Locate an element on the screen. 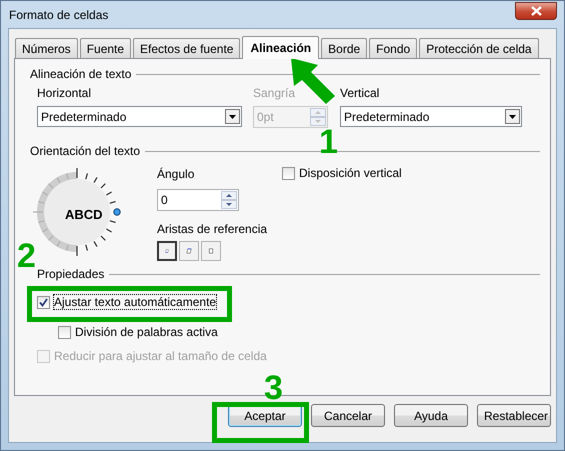  checkbox-label: Disposición vertical is located at coordinates (350, 173).